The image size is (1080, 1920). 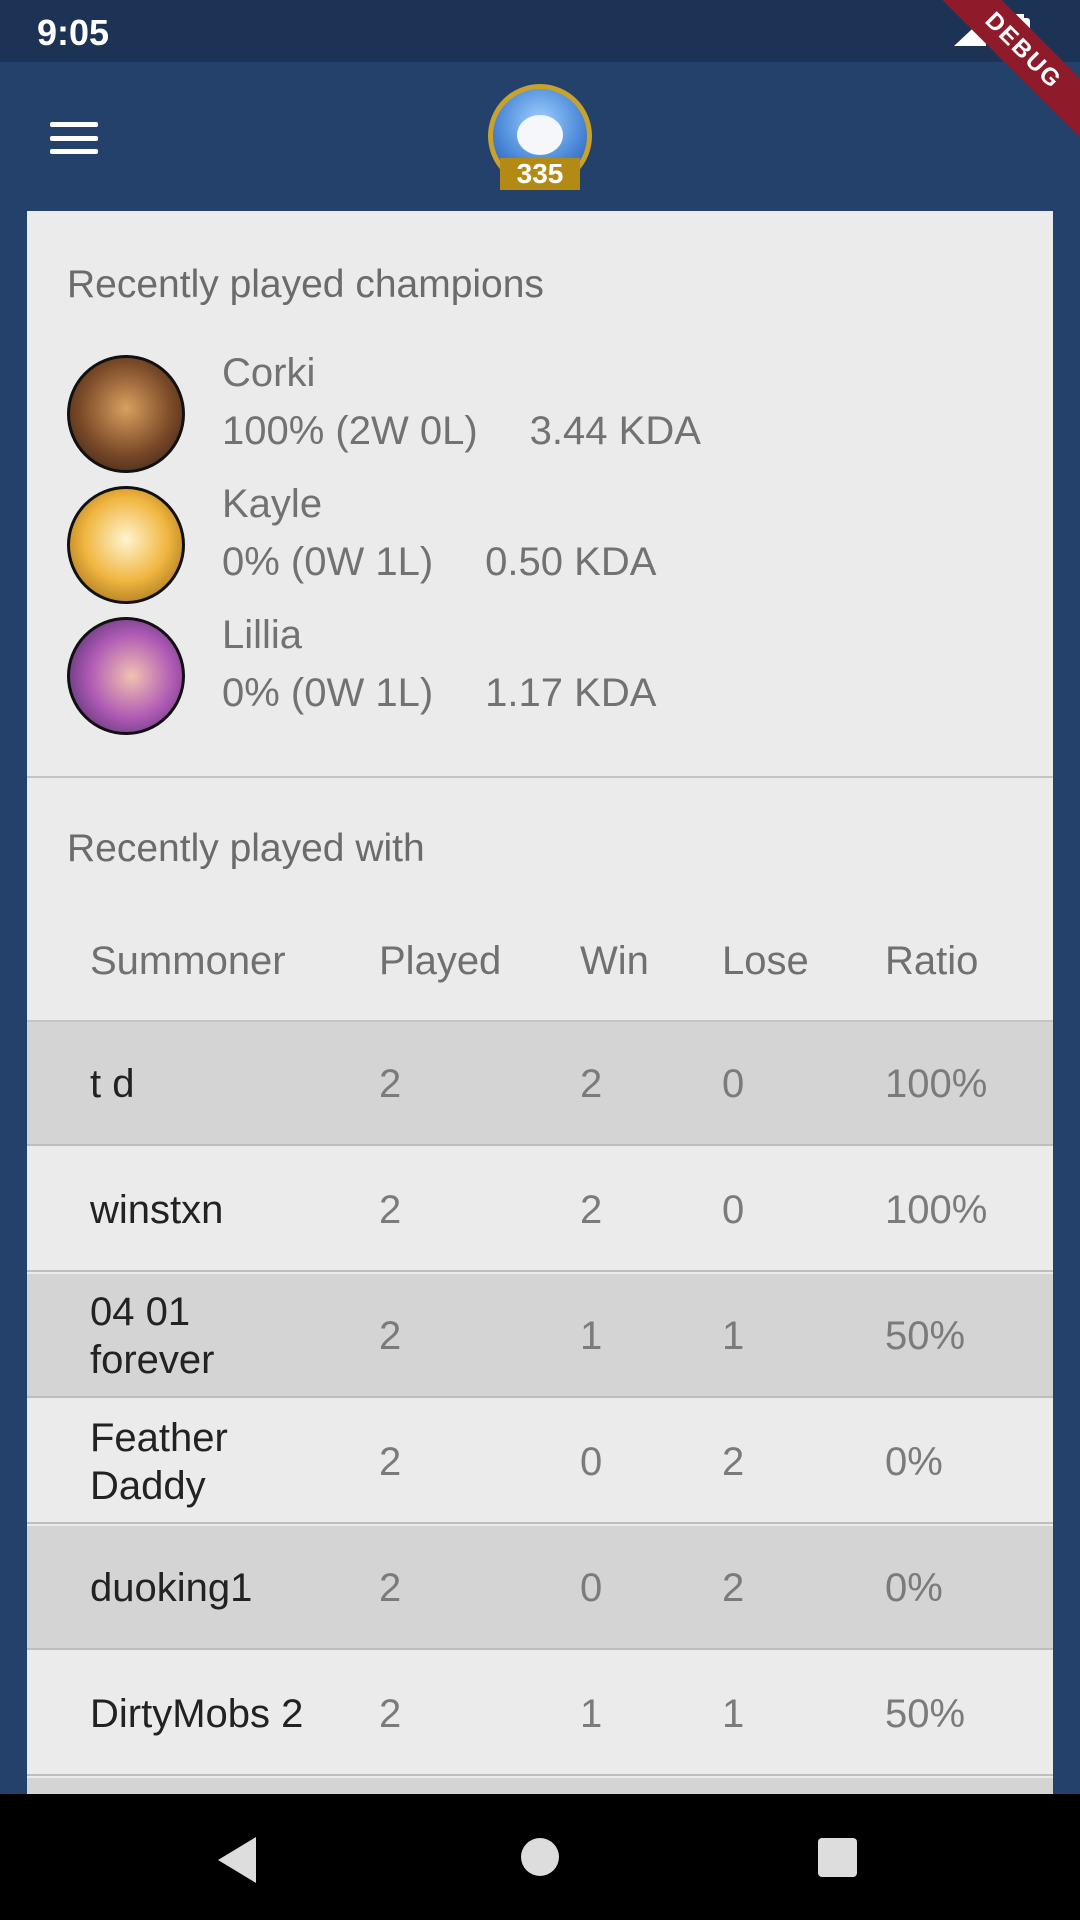 I want to click on home-icon, so click(x=540, y=1857).